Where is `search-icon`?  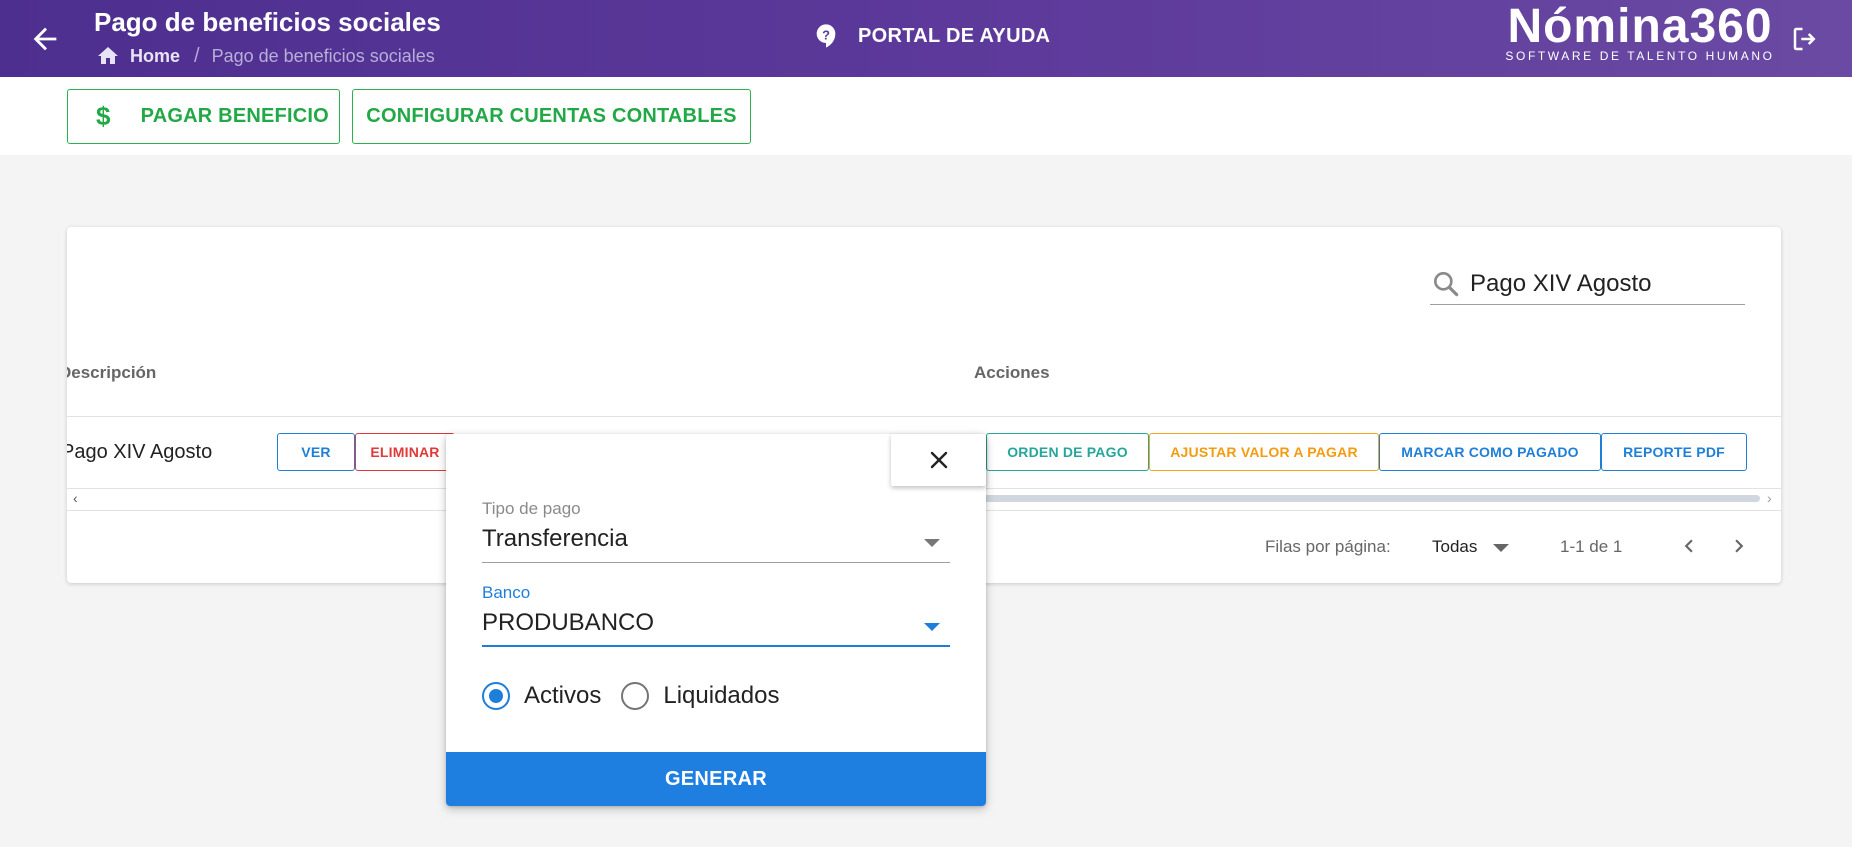
search-icon is located at coordinates (1446, 283).